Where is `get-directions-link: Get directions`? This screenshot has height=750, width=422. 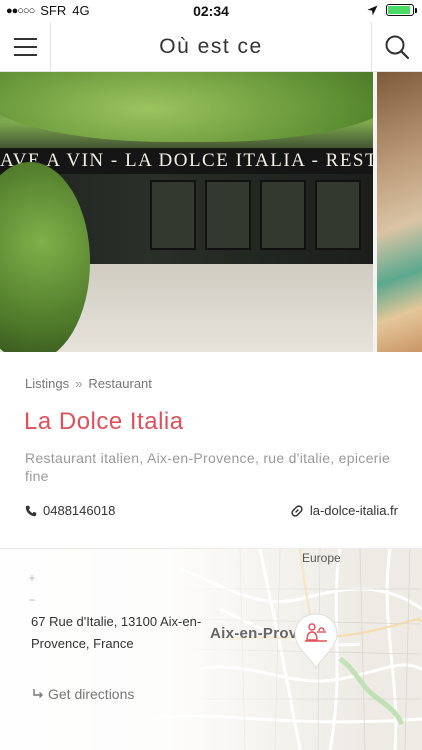
get-directions-link: Get directions is located at coordinates (83, 694).